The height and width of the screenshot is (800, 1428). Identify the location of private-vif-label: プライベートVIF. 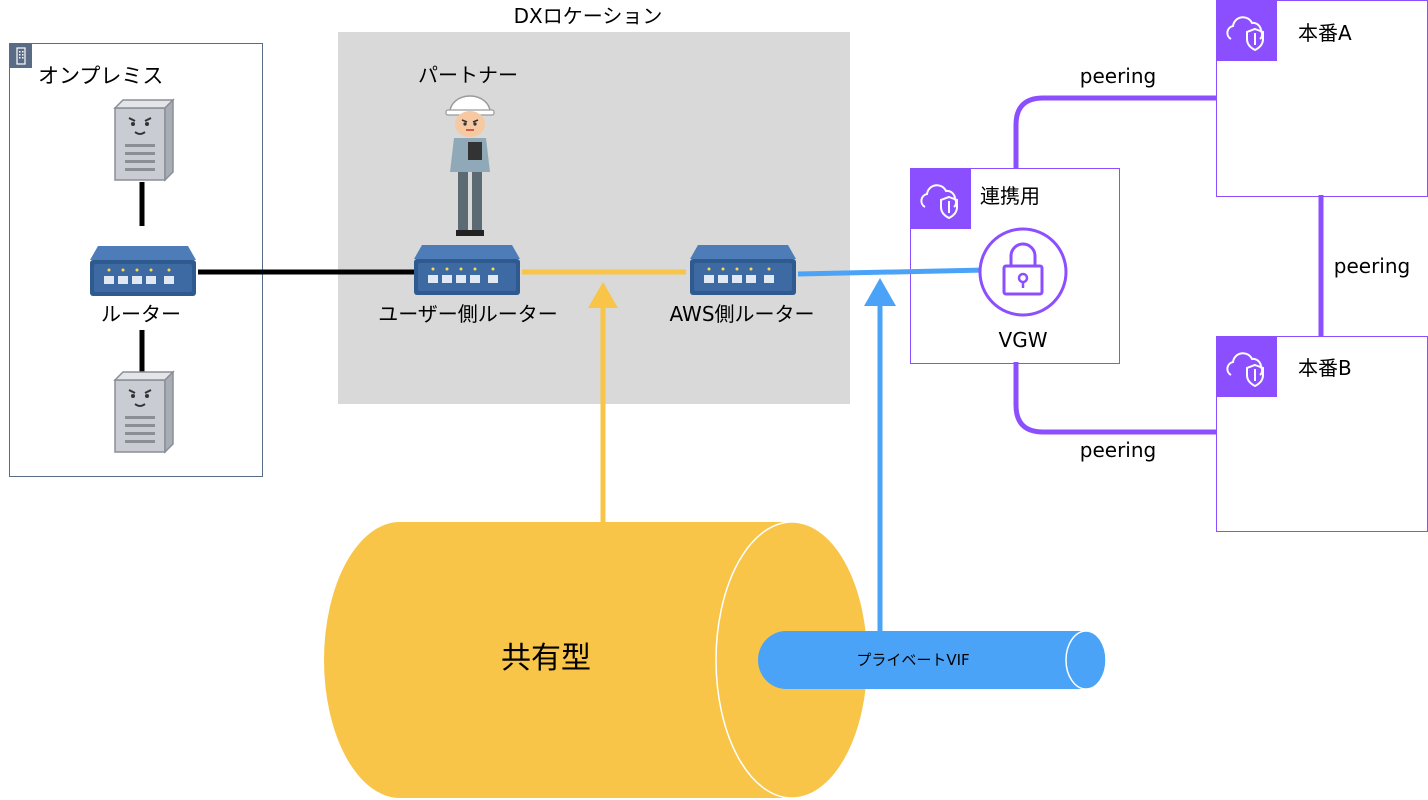
(913, 660).